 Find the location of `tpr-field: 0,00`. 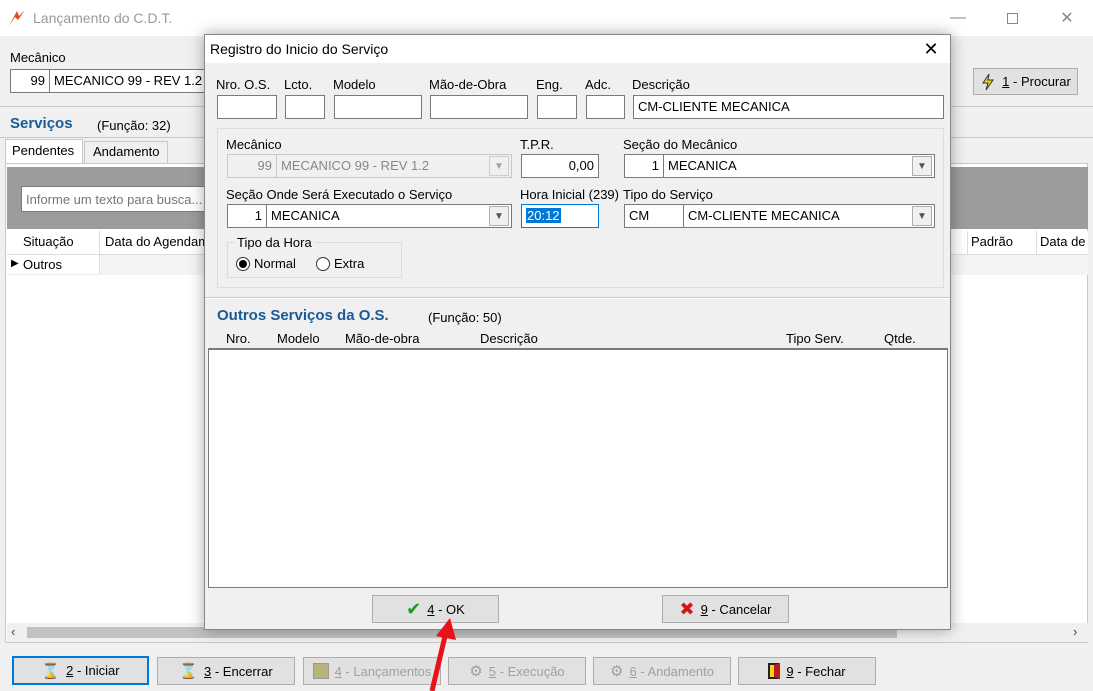

tpr-field: 0,00 is located at coordinates (560, 166).